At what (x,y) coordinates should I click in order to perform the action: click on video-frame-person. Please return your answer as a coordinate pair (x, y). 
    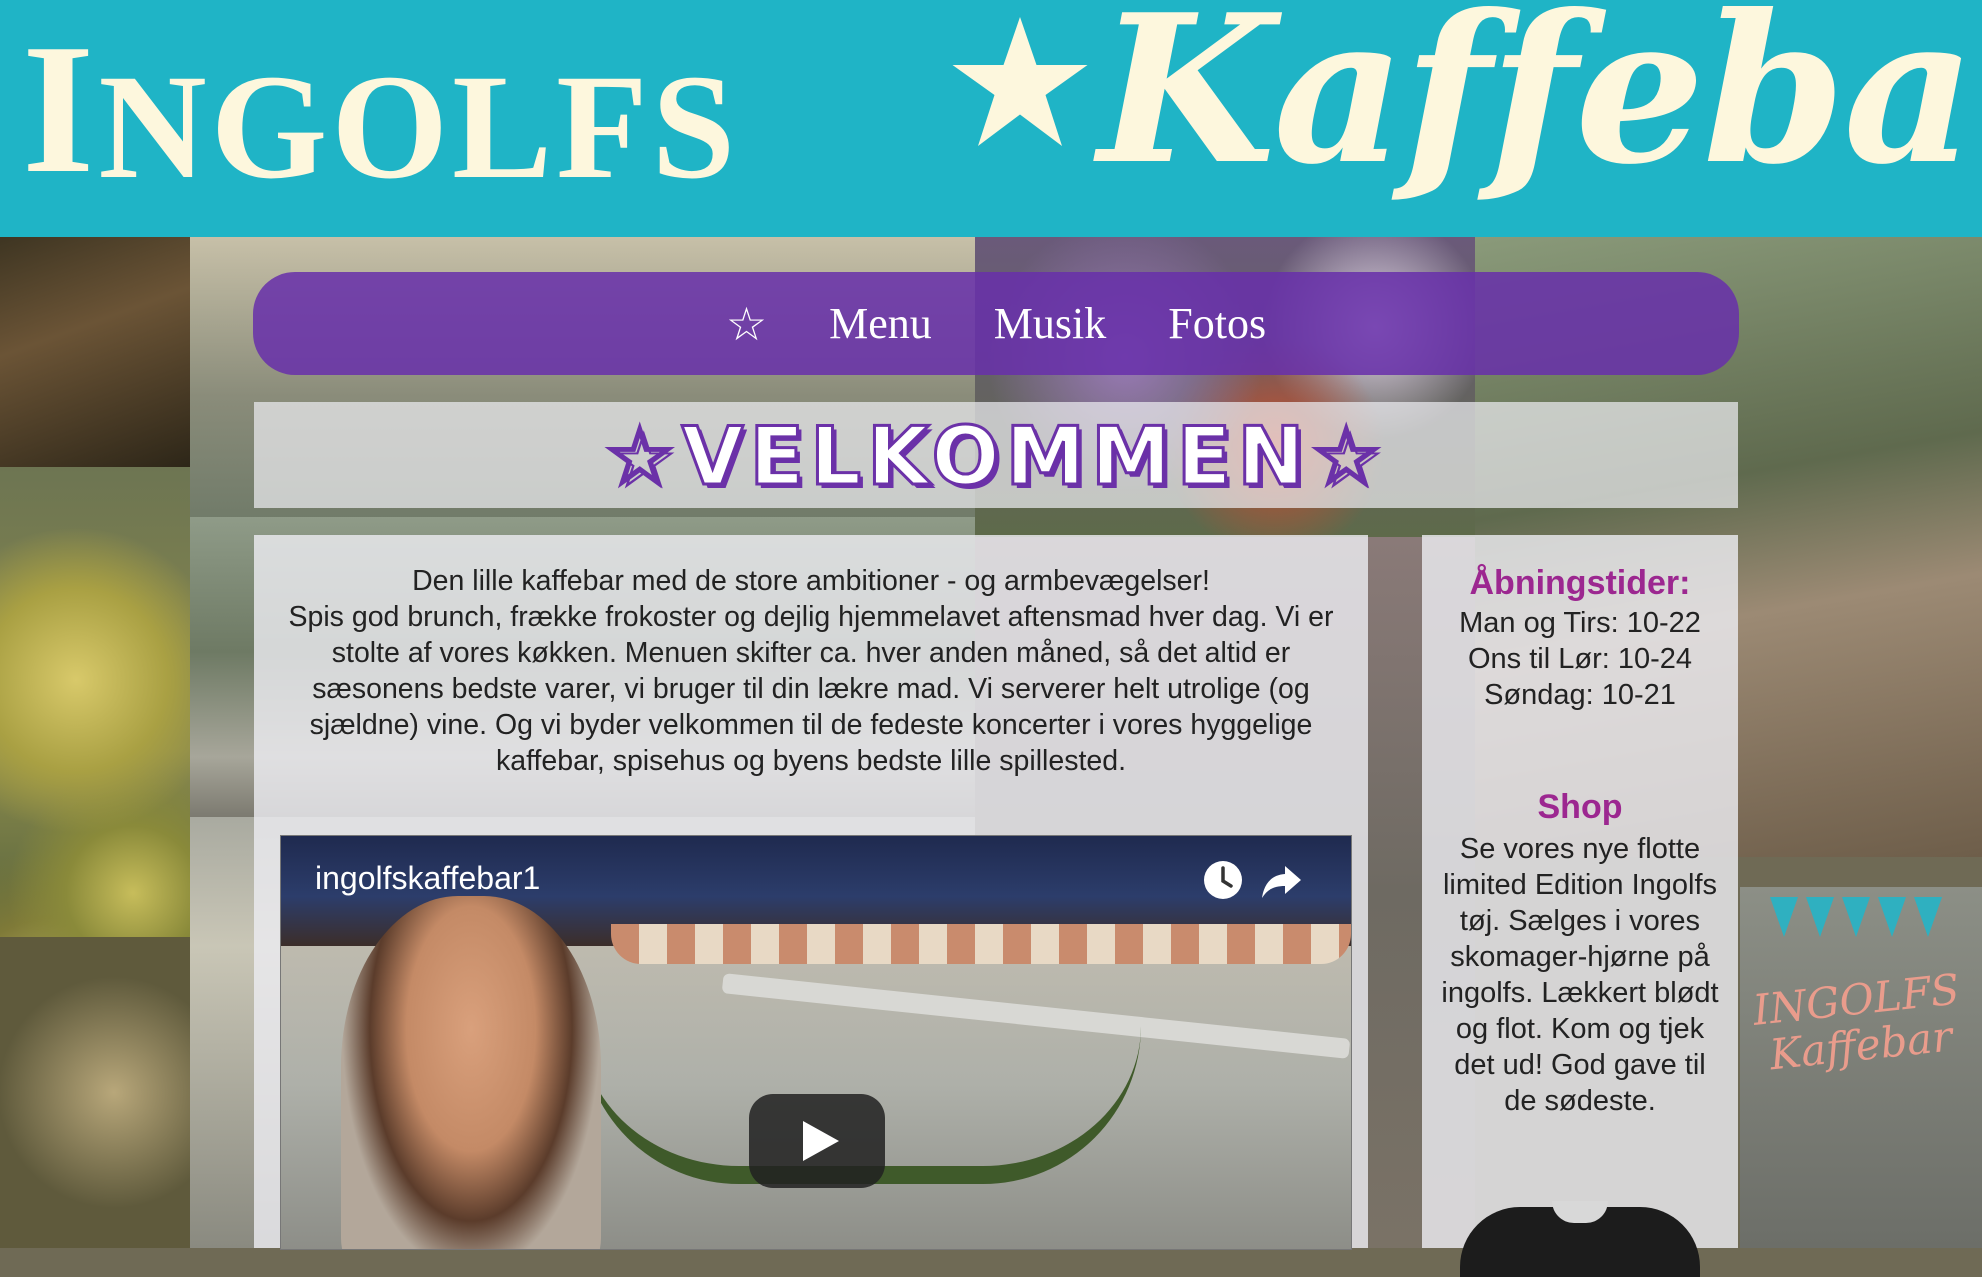
    Looking at the image, I should click on (471, 1072).